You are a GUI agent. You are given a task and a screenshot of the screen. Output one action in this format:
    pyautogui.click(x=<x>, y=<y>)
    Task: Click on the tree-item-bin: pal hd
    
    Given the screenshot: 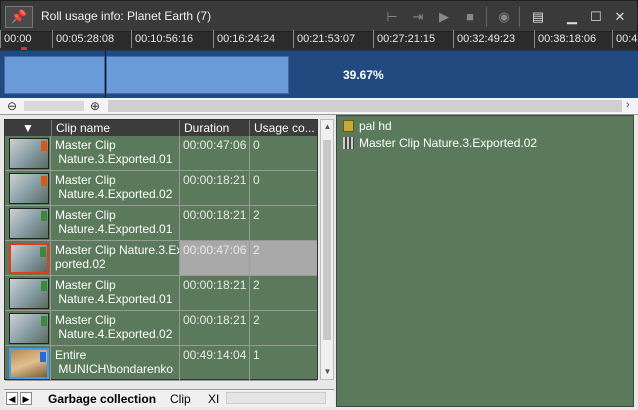 What is the action you would take?
    pyautogui.click(x=367, y=126)
    